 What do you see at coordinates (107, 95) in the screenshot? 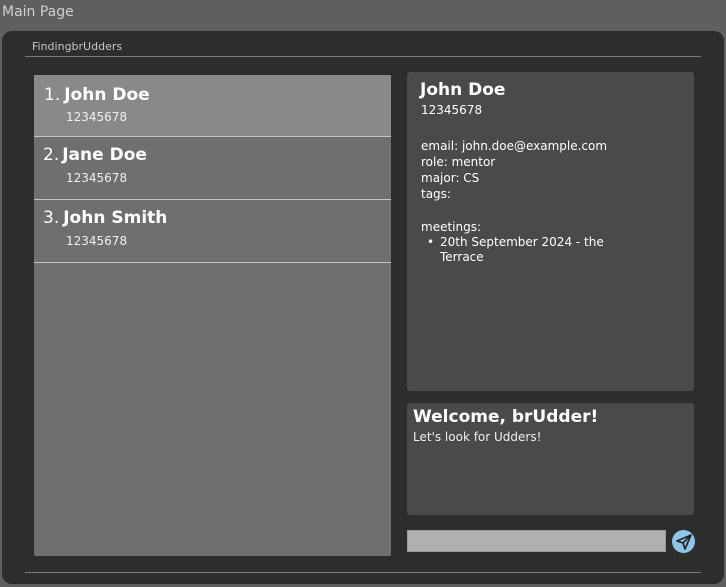
I see `list-item-name: John Doe` at bounding box center [107, 95].